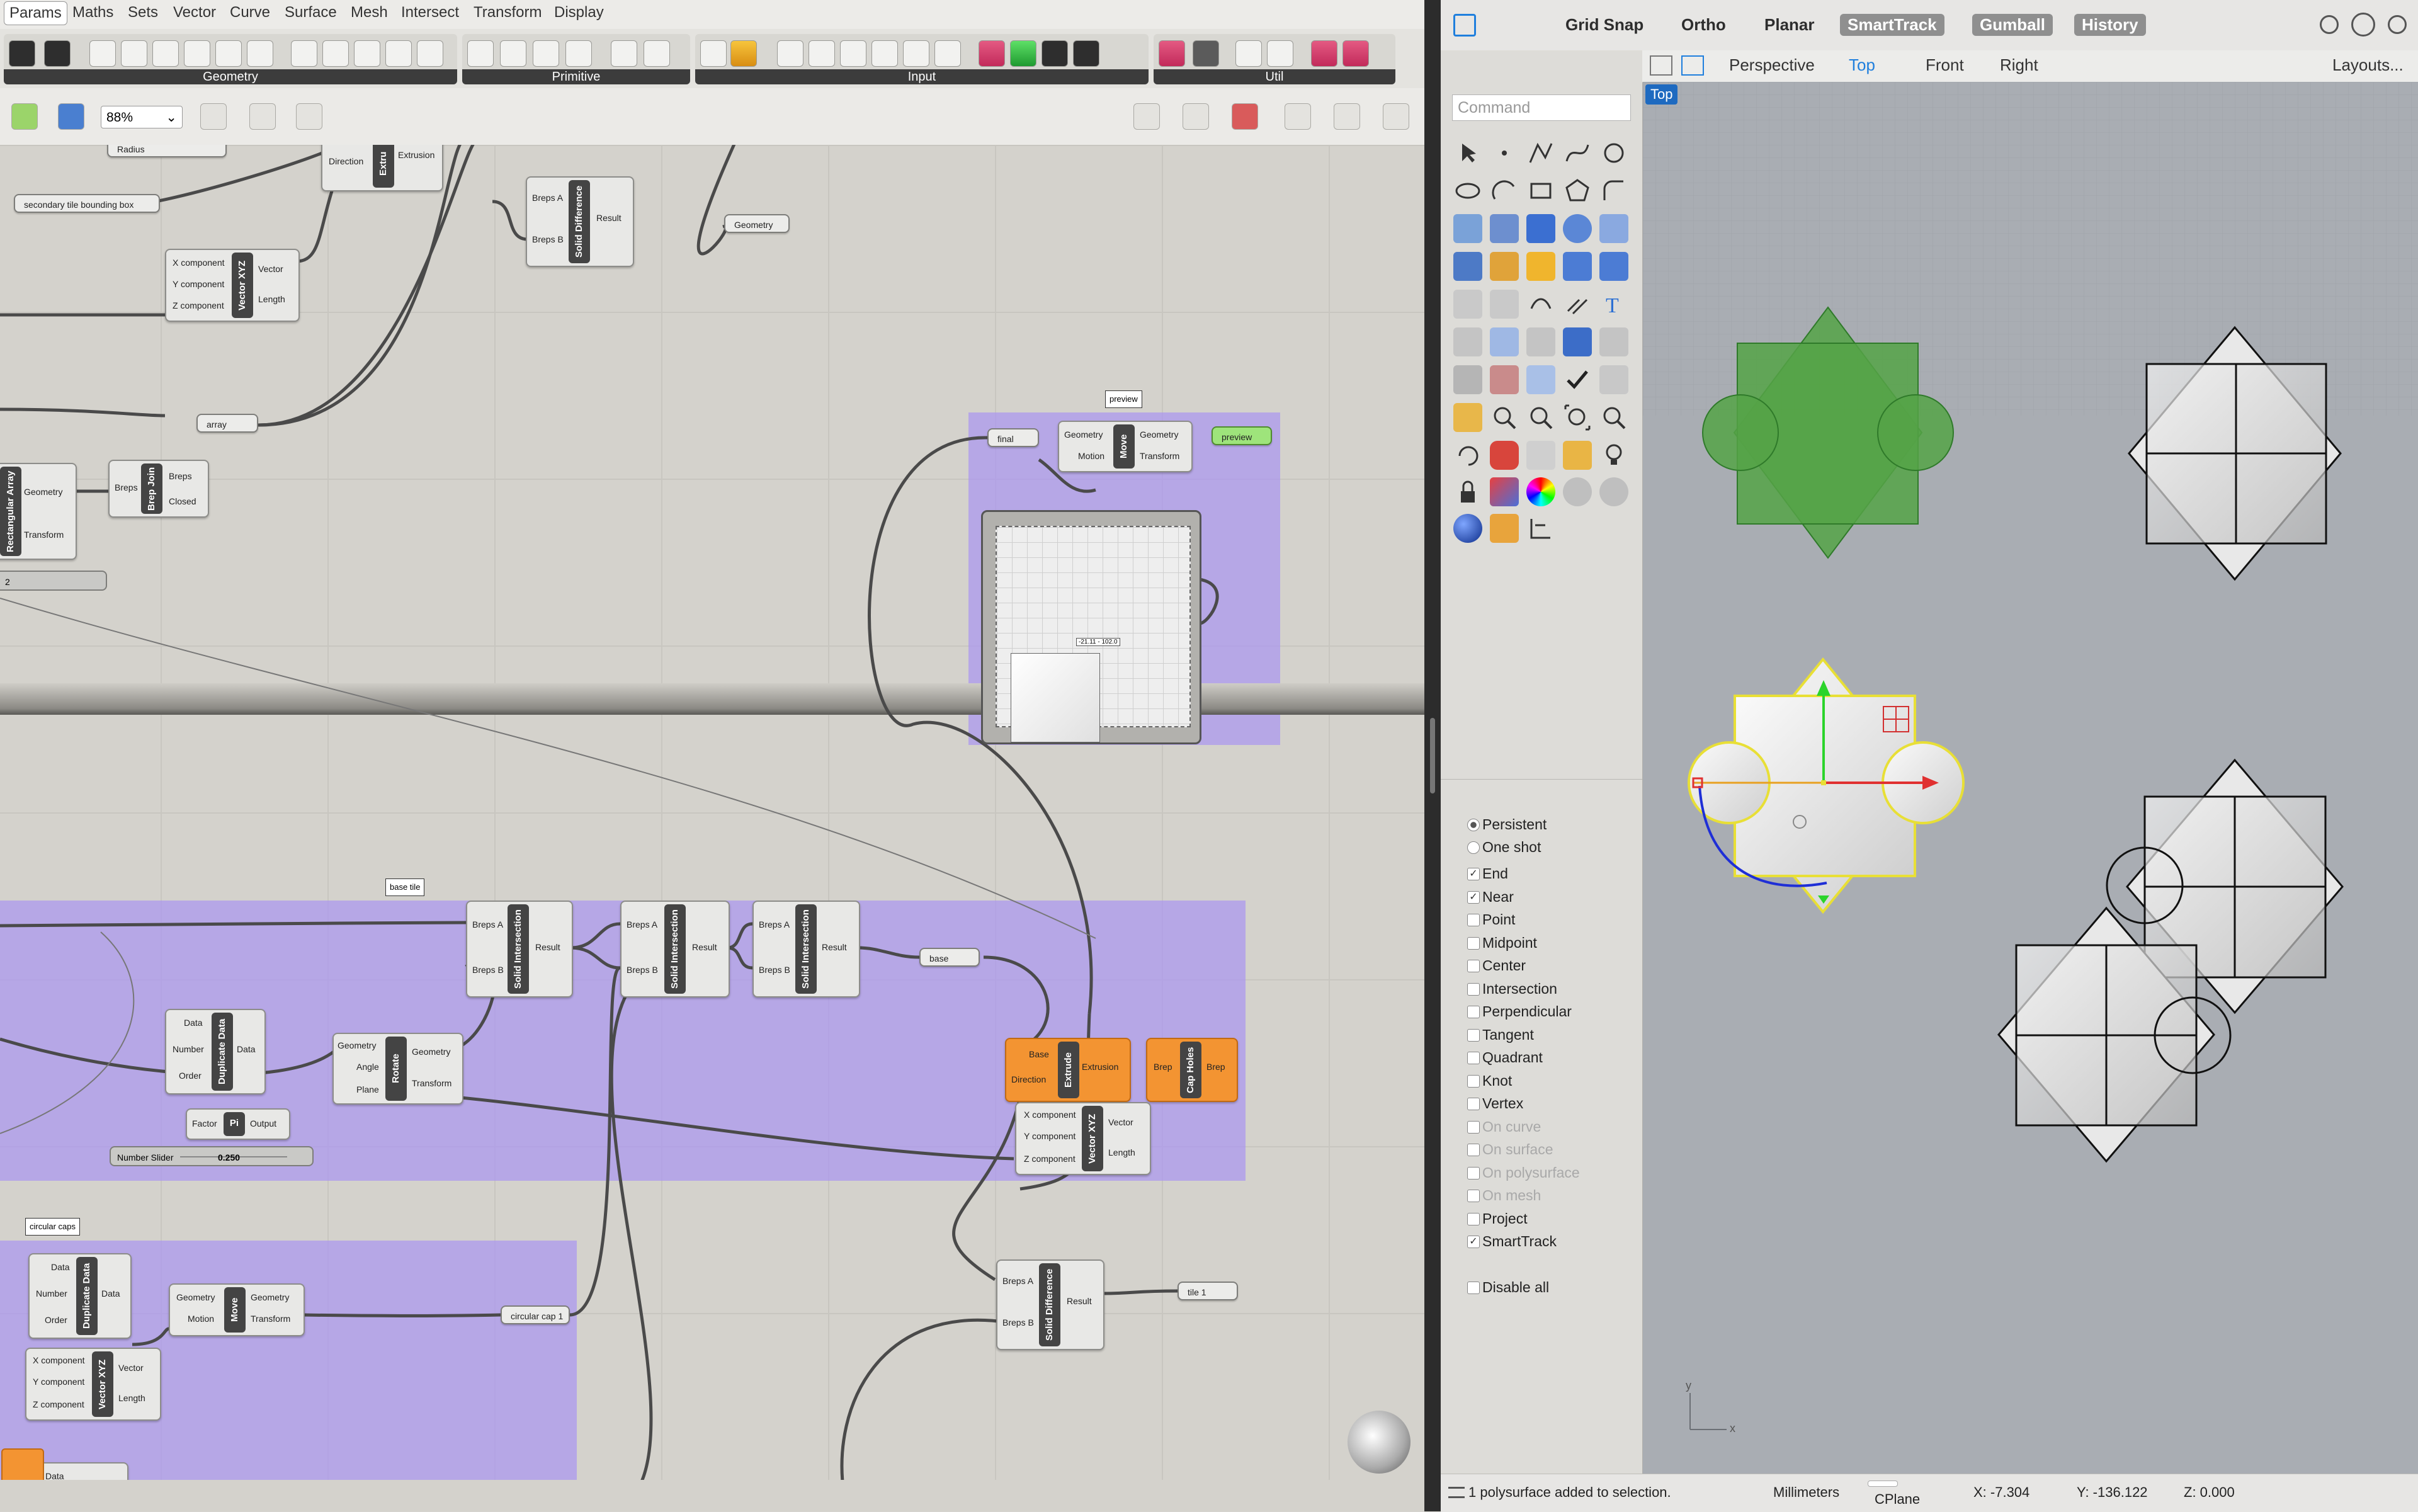 This screenshot has width=2418, height=1512. What do you see at coordinates (2019, 65) in the screenshot?
I see `tab-right: Right` at bounding box center [2019, 65].